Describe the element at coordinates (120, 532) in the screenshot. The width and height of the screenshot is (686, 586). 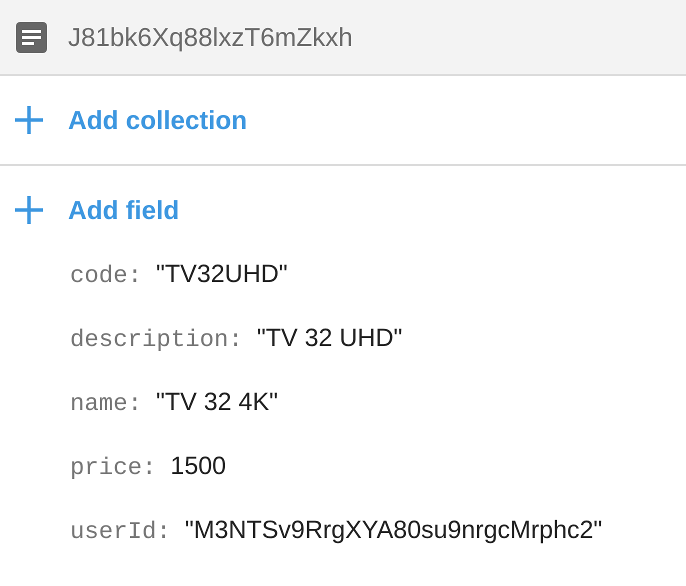
I see `field-key: userId:` at that location.